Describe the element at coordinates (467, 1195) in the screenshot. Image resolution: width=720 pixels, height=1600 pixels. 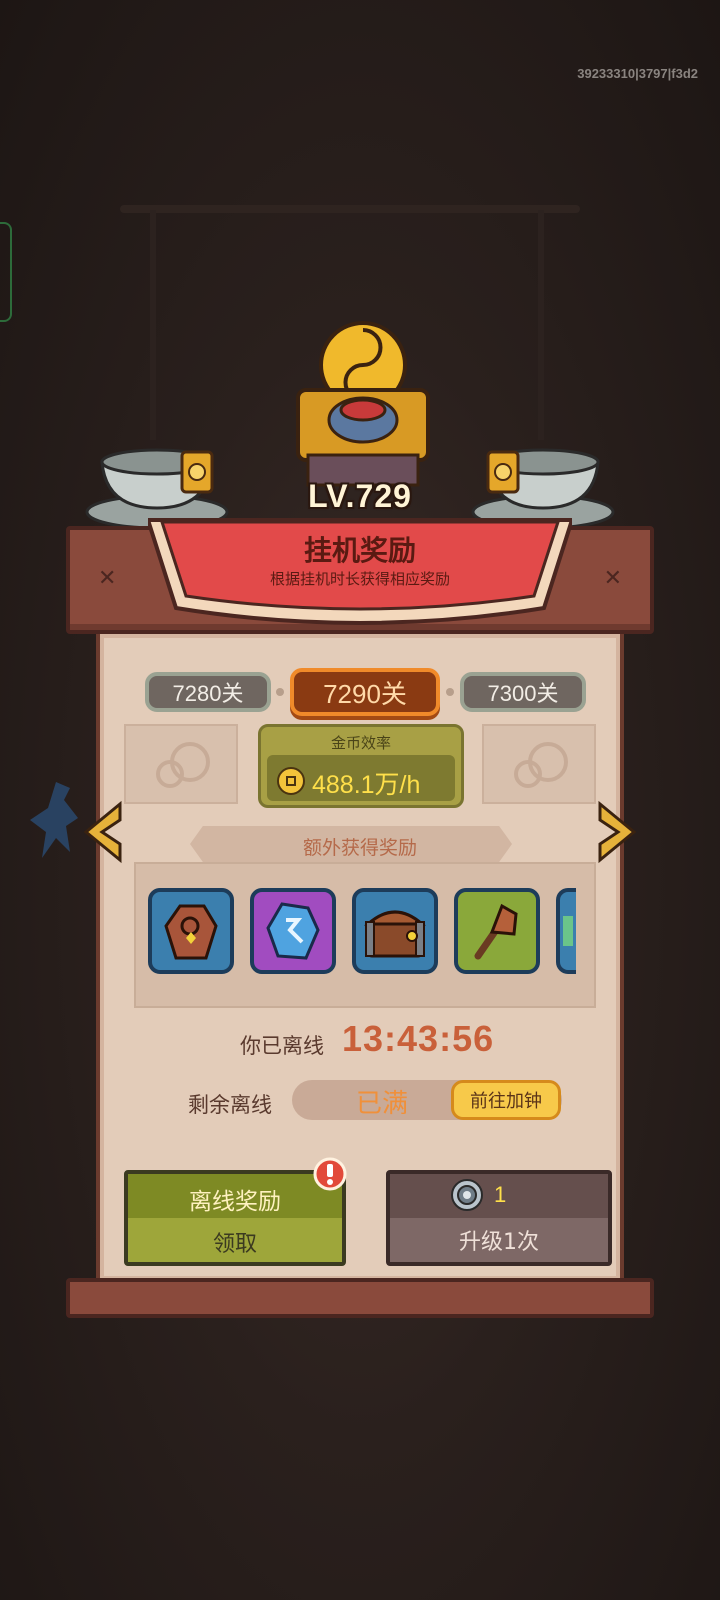
I see `gear-coin-icon` at that location.